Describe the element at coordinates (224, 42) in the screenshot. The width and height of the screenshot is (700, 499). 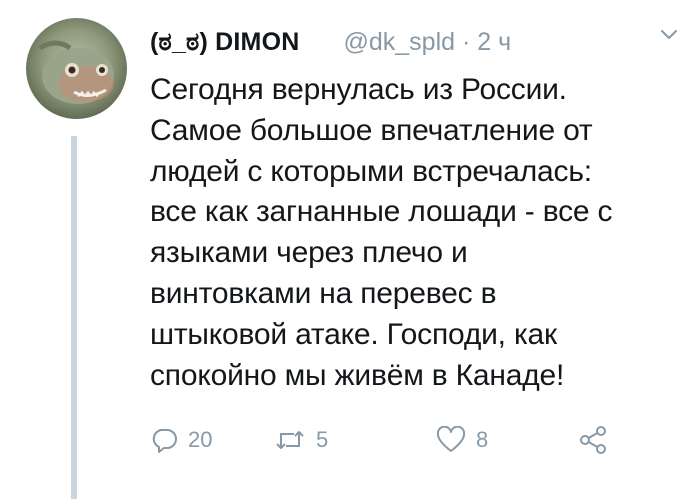
I see `display-name: (ಠ_ಠ) DIMON` at that location.